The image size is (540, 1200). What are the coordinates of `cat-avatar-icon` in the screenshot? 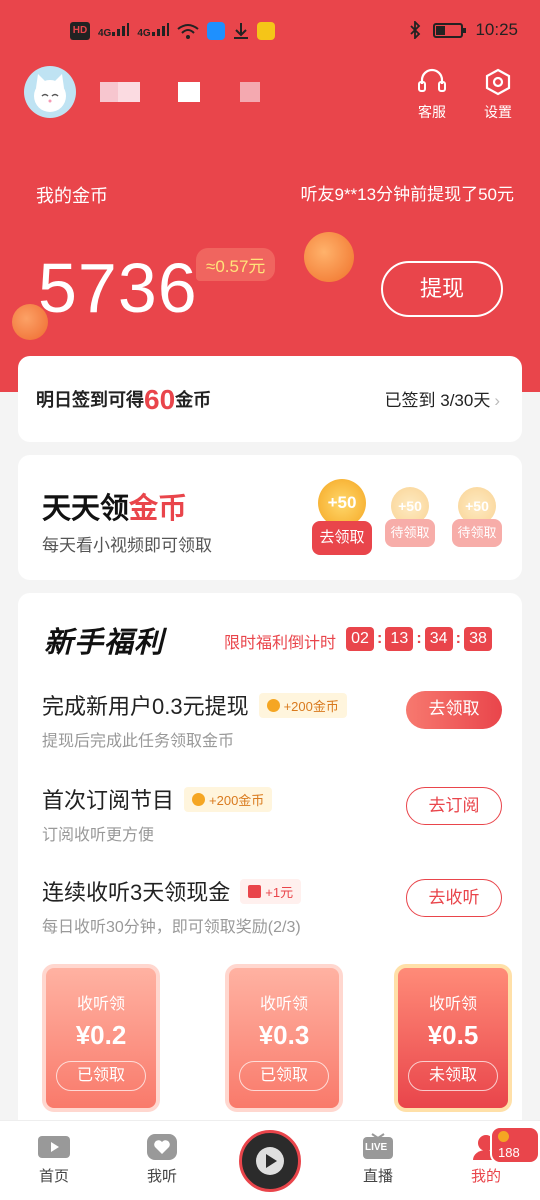 It's located at (50, 93).